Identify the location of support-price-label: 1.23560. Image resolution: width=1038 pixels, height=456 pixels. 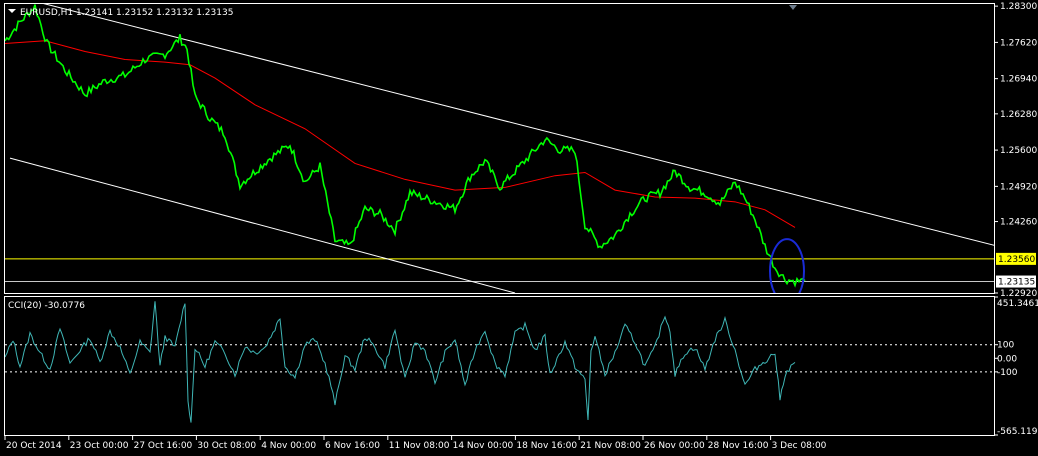
(1016, 260).